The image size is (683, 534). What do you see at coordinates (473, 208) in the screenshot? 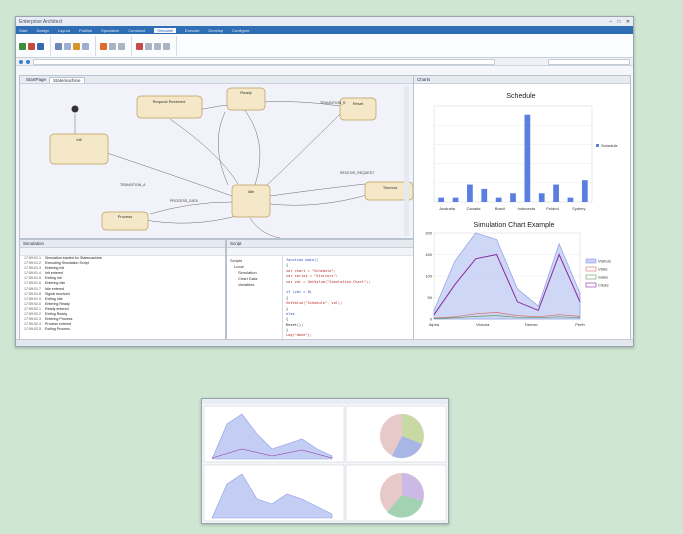
I see `x-tick-label: Canada` at bounding box center [473, 208].